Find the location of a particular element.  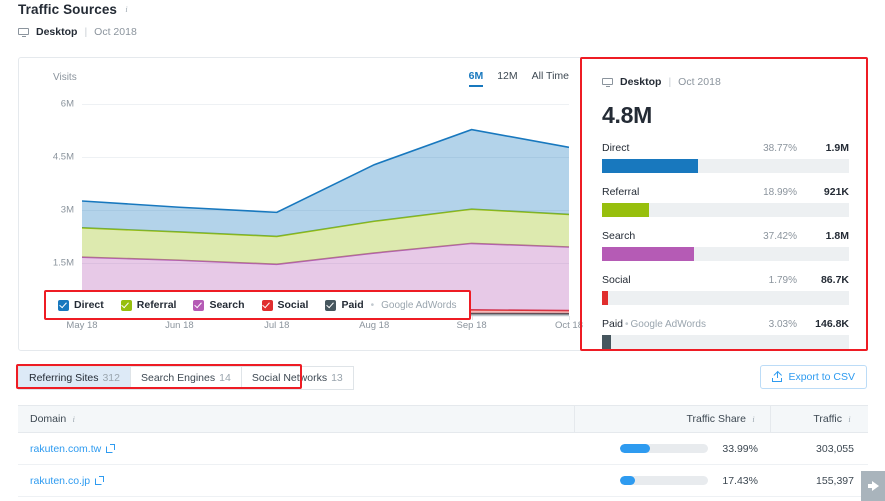

tab-label-search-engines: Search Engines is located at coordinates (178, 378).